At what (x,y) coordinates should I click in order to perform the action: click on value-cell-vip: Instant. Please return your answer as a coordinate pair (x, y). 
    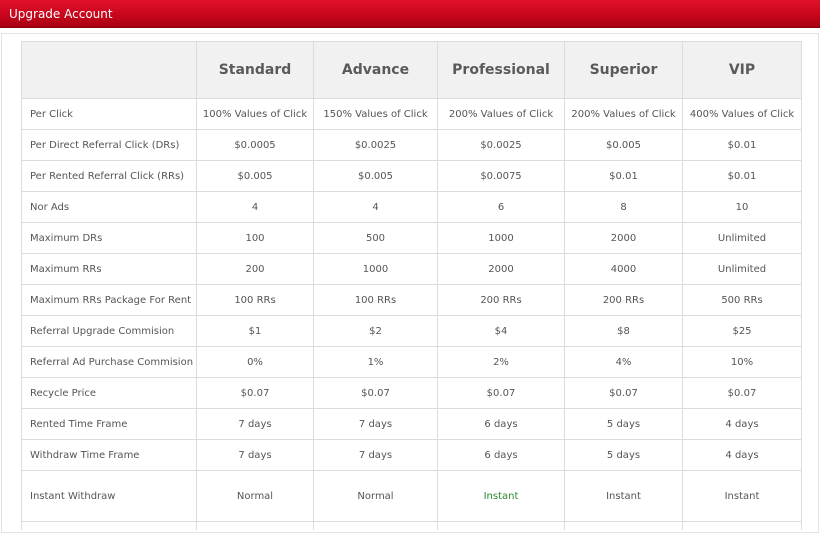
    Looking at the image, I should click on (742, 496).